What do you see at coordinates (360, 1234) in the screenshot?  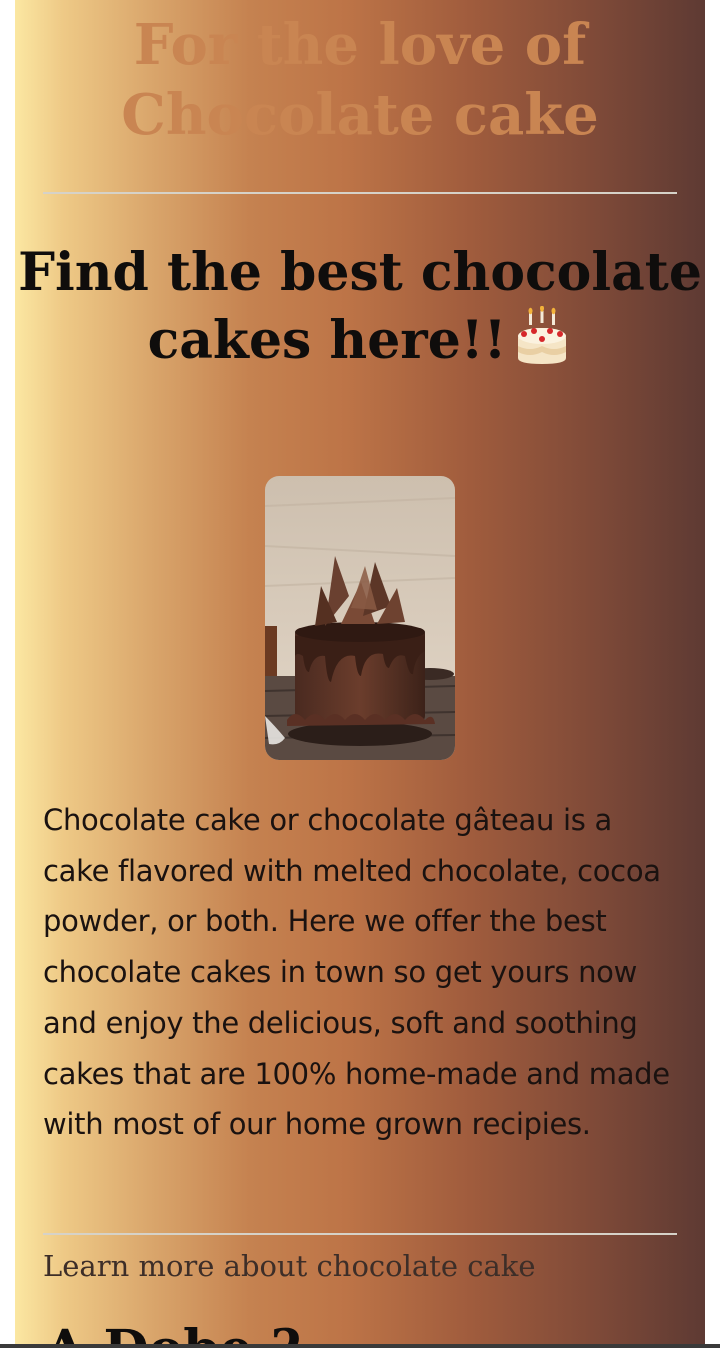 I see `divider-bottom` at bounding box center [360, 1234].